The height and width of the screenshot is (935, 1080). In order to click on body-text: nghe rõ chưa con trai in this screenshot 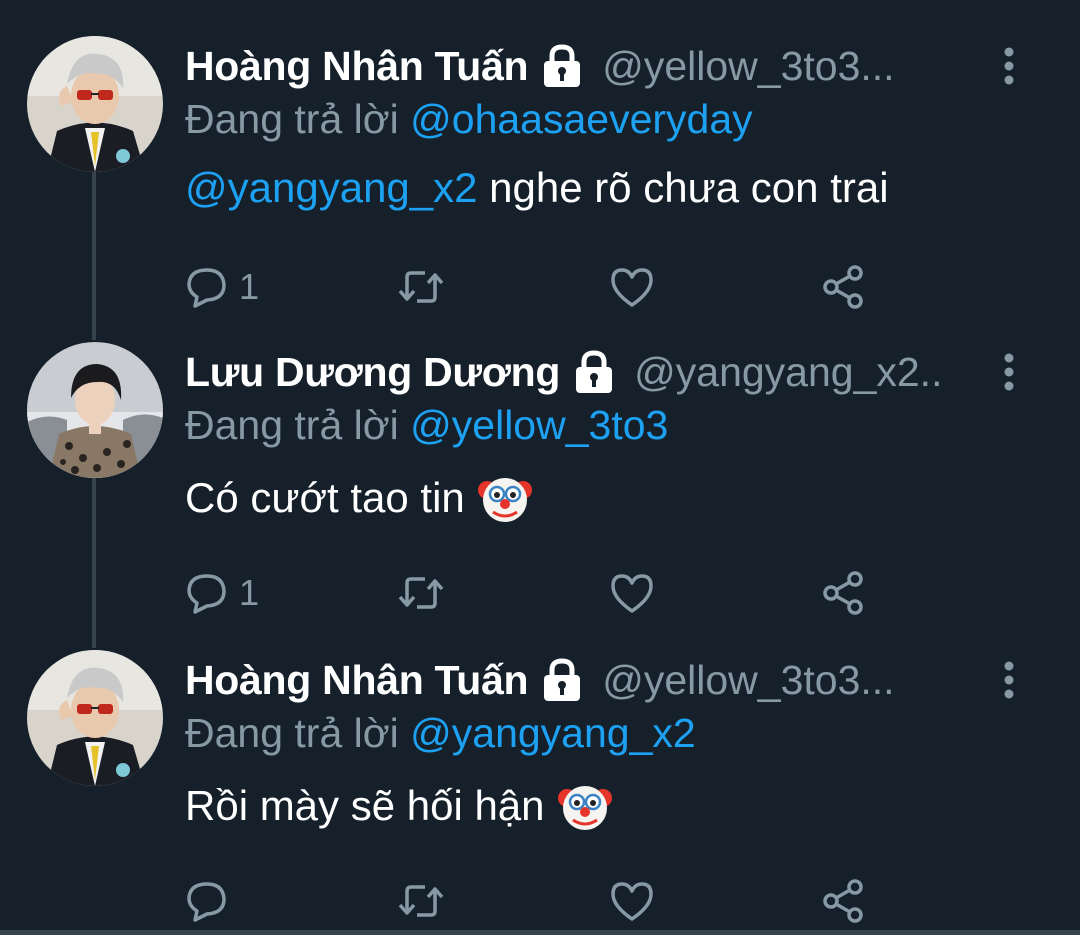, I will do `click(683, 187)`.